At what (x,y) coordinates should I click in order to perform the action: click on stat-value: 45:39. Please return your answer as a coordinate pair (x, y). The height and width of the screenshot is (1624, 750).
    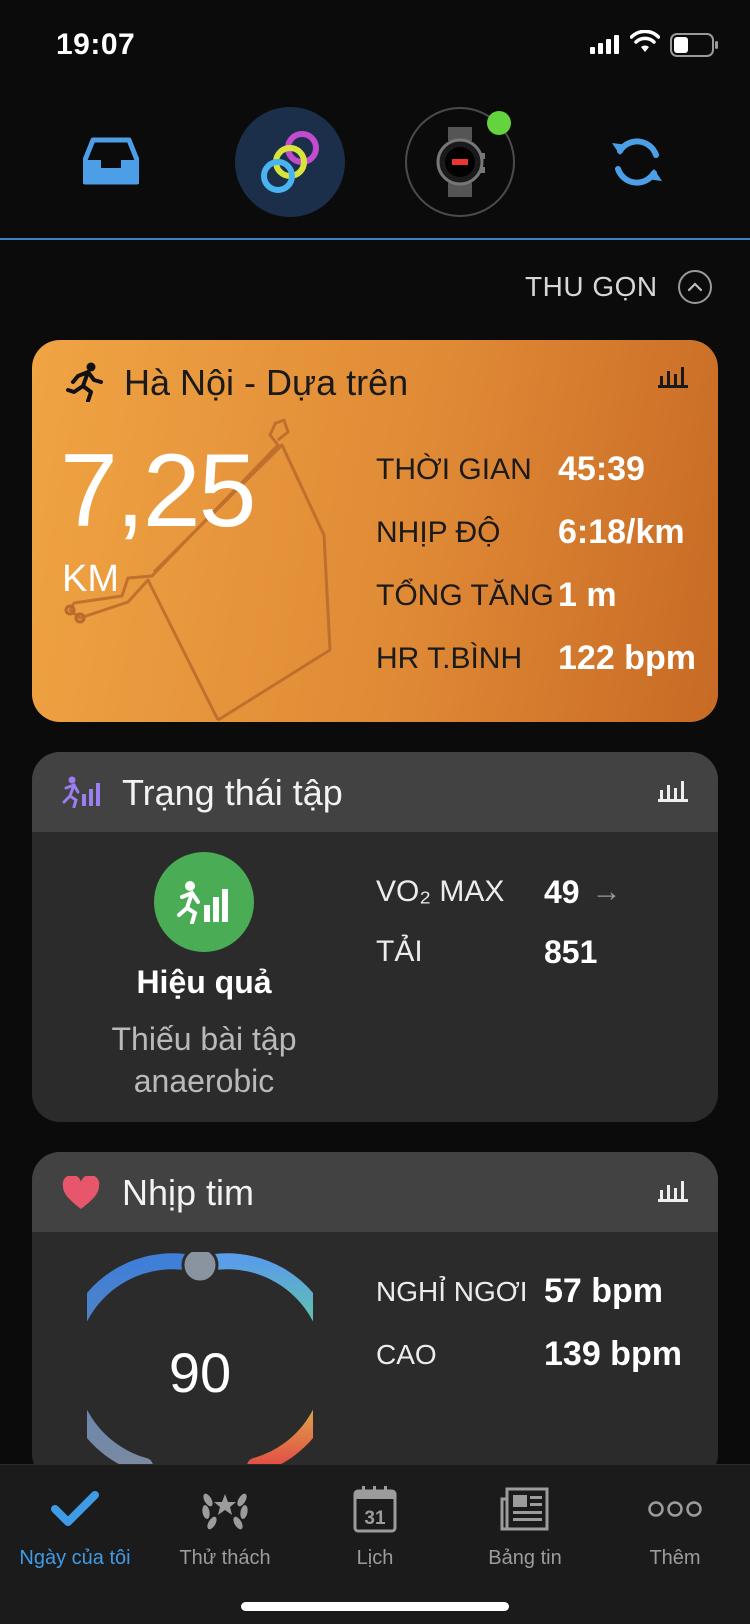
    Looking at the image, I should click on (601, 469).